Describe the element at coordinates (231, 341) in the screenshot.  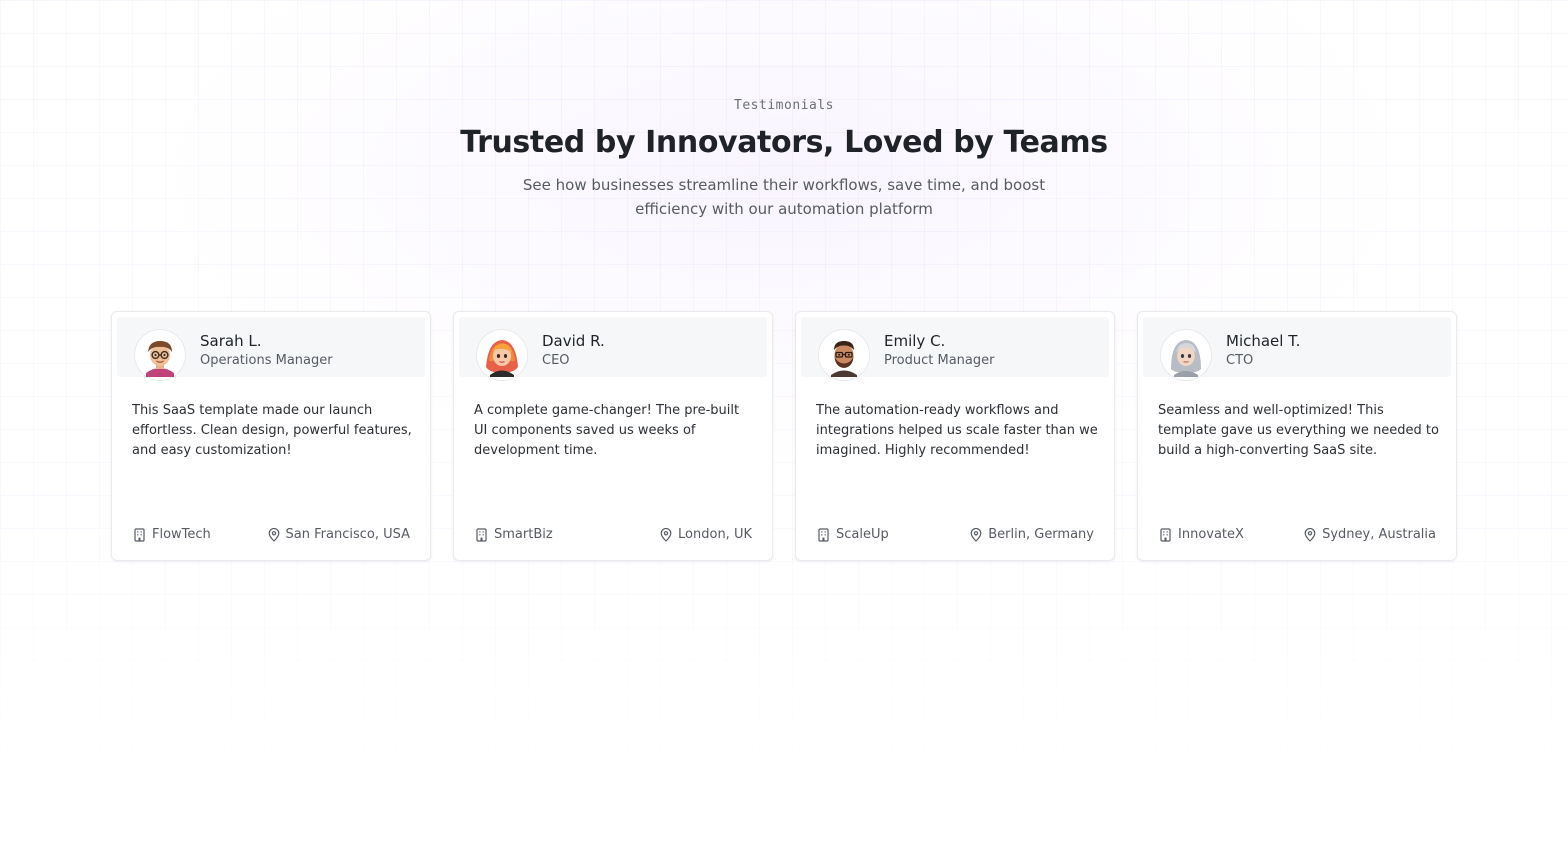
I see `person-name: Sarah L.` at that location.